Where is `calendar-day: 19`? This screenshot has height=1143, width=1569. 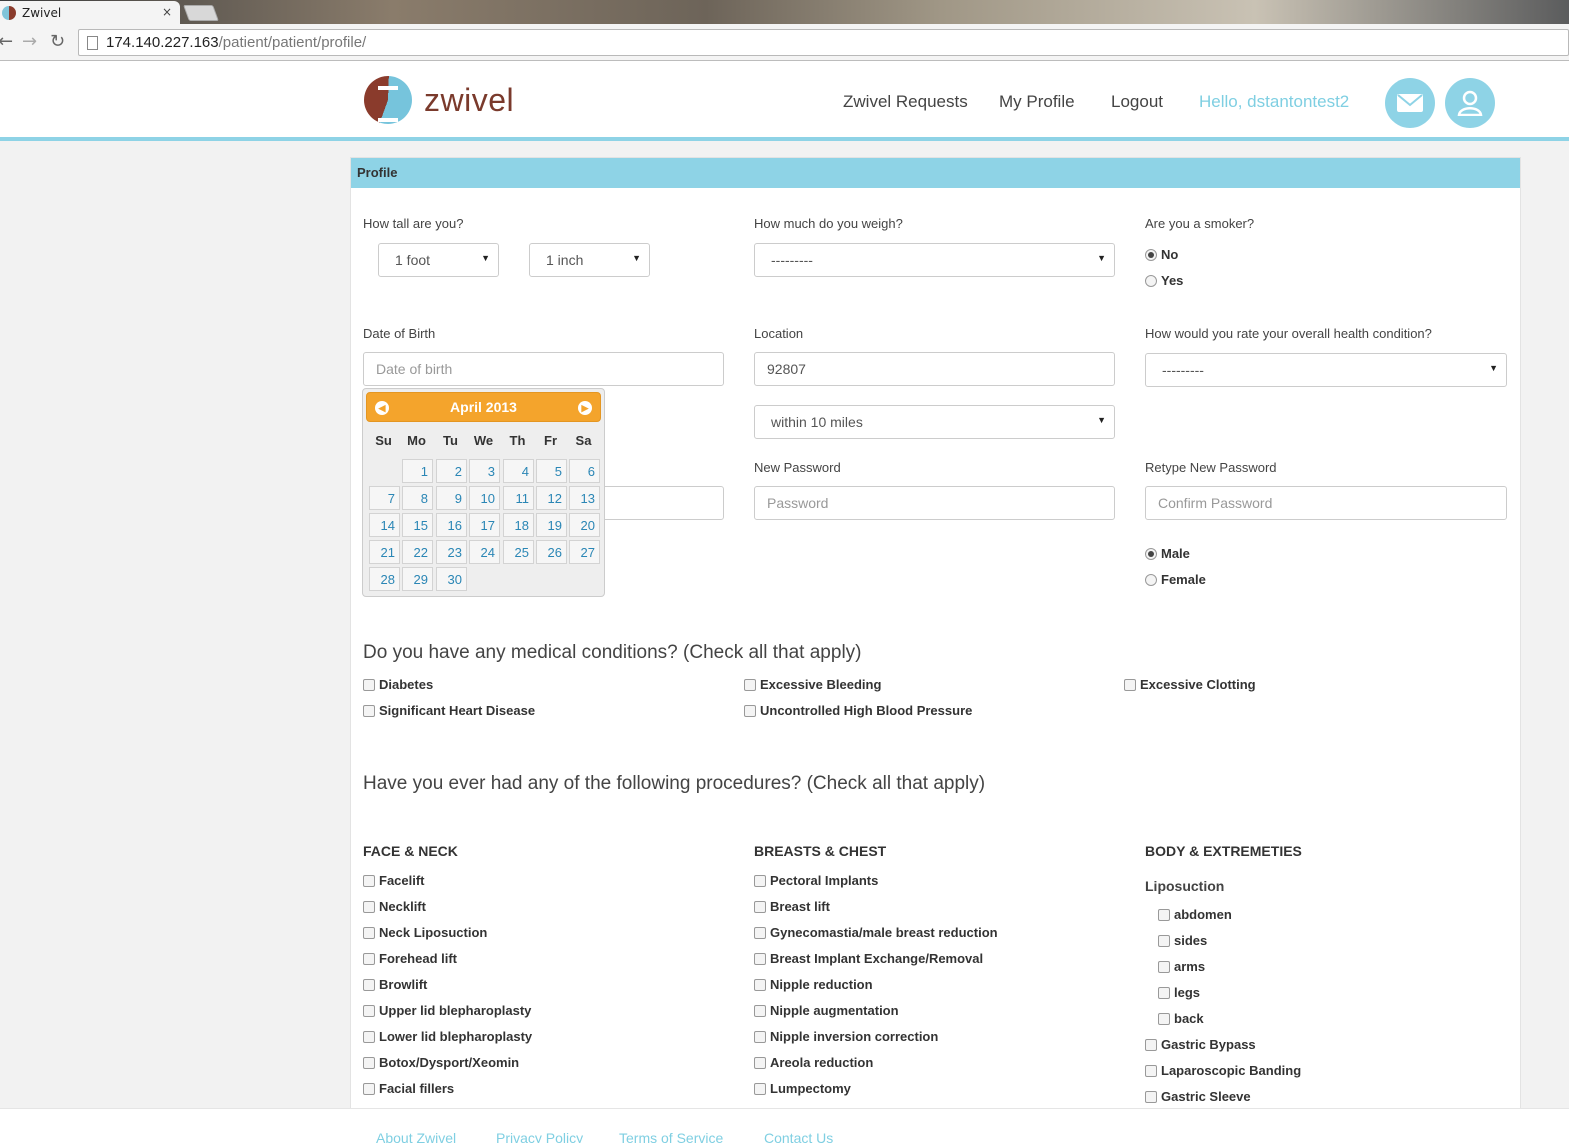
calendar-day: 19 is located at coordinates (551, 525).